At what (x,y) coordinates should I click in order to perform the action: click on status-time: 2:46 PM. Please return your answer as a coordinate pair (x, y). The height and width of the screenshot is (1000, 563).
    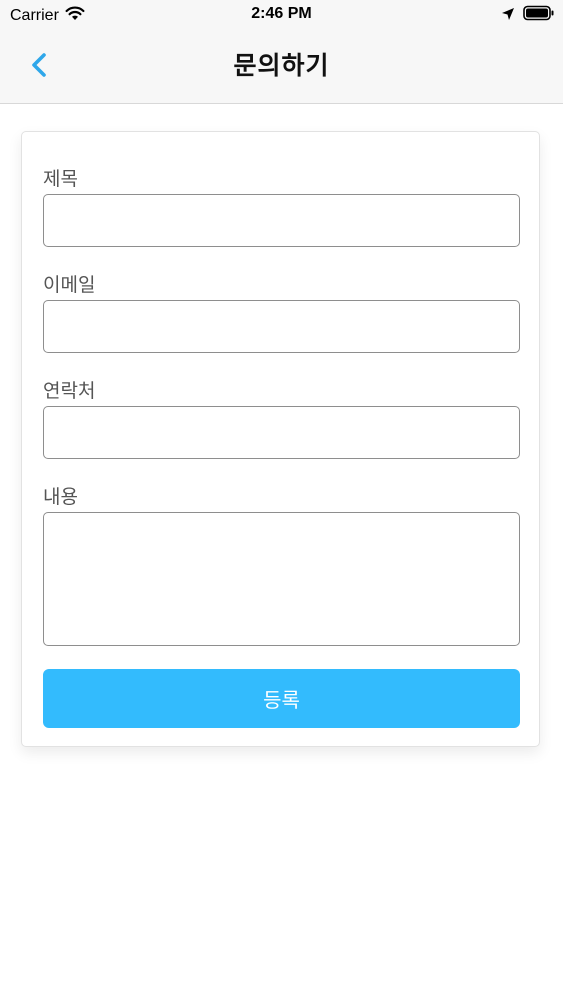
    Looking at the image, I should click on (281, 13).